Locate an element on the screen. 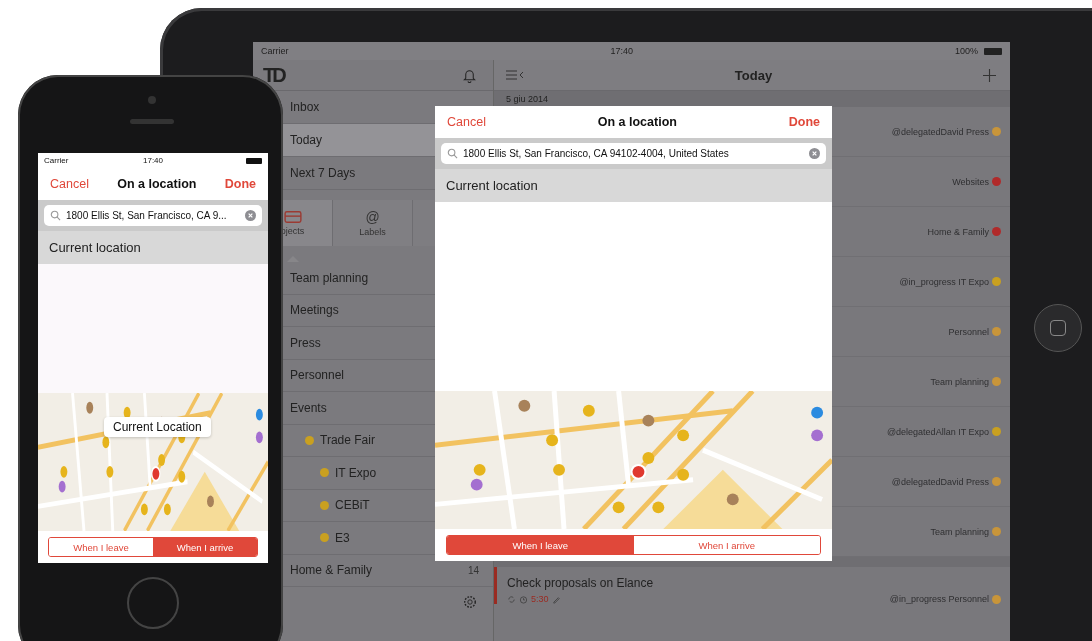 The width and height of the screenshot is (1092, 641). alarm-icon is located at coordinates (523, 599).